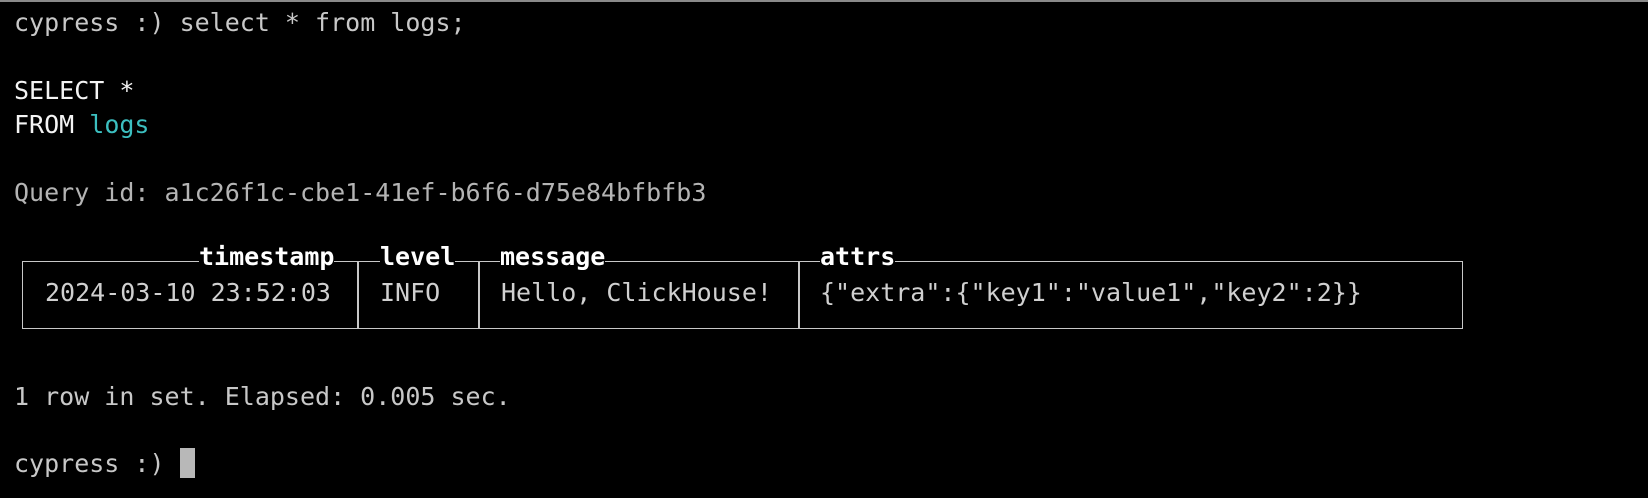 Image resolution: width=1648 pixels, height=498 pixels. What do you see at coordinates (553, 257) in the screenshot?
I see `column-header-message: message` at bounding box center [553, 257].